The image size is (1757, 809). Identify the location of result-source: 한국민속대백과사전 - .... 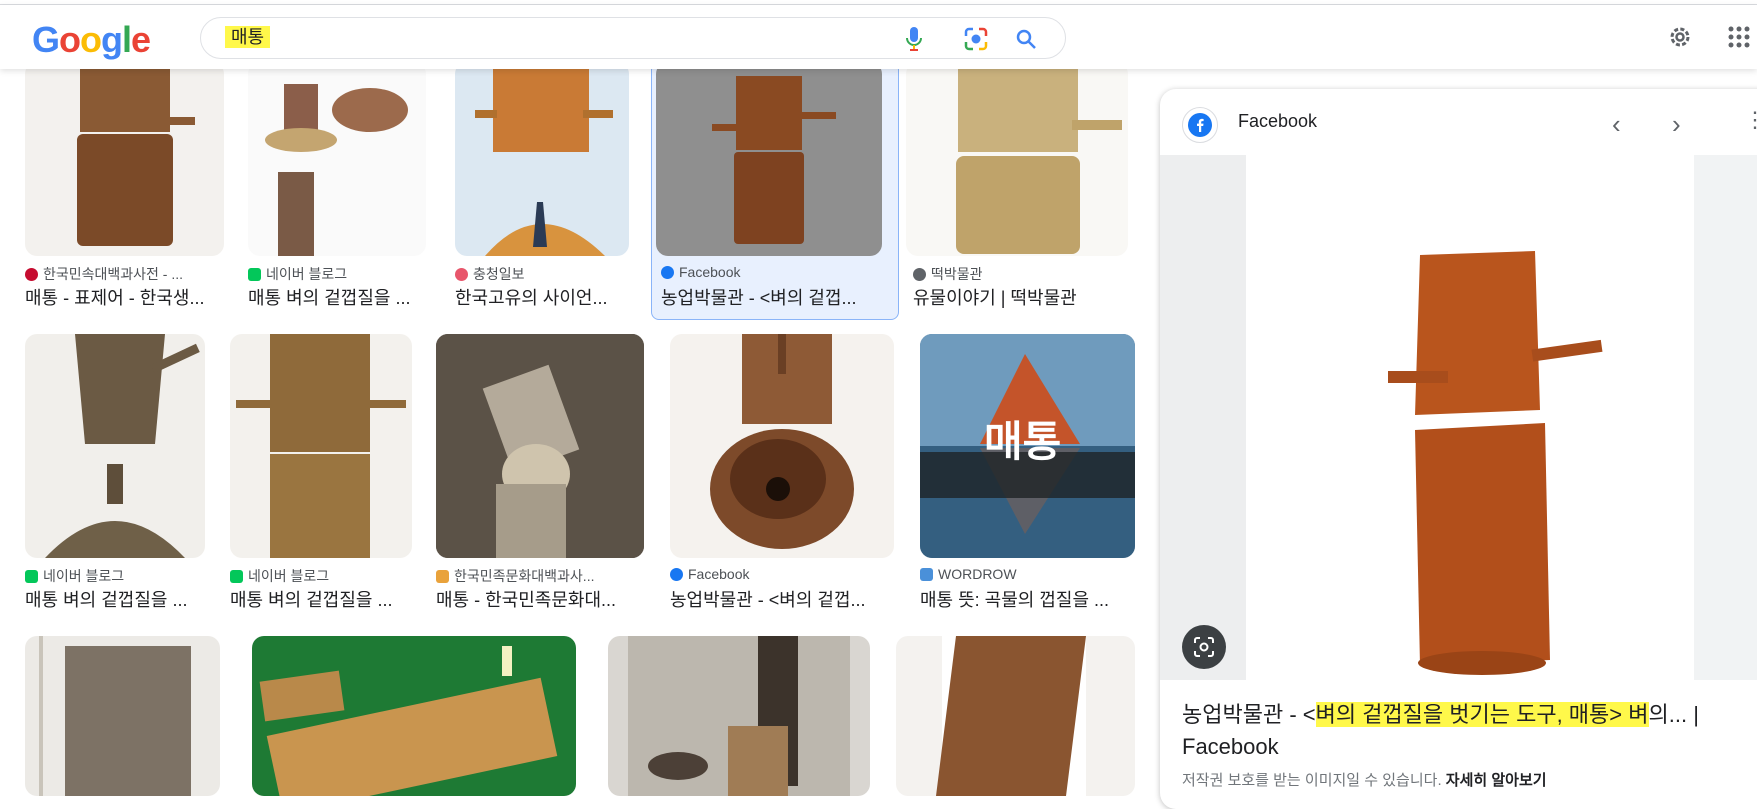
(104, 274).